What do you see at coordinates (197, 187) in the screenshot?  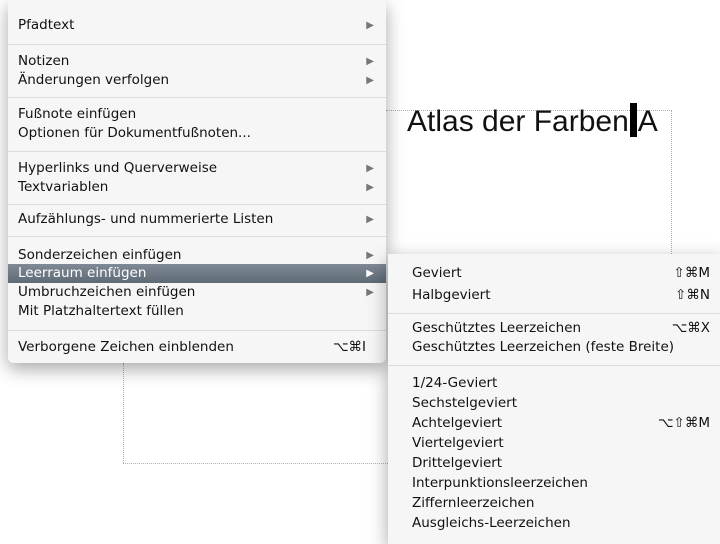 I see `menu-item-textvariablen: Textvariablen ▶` at bounding box center [197, 187].